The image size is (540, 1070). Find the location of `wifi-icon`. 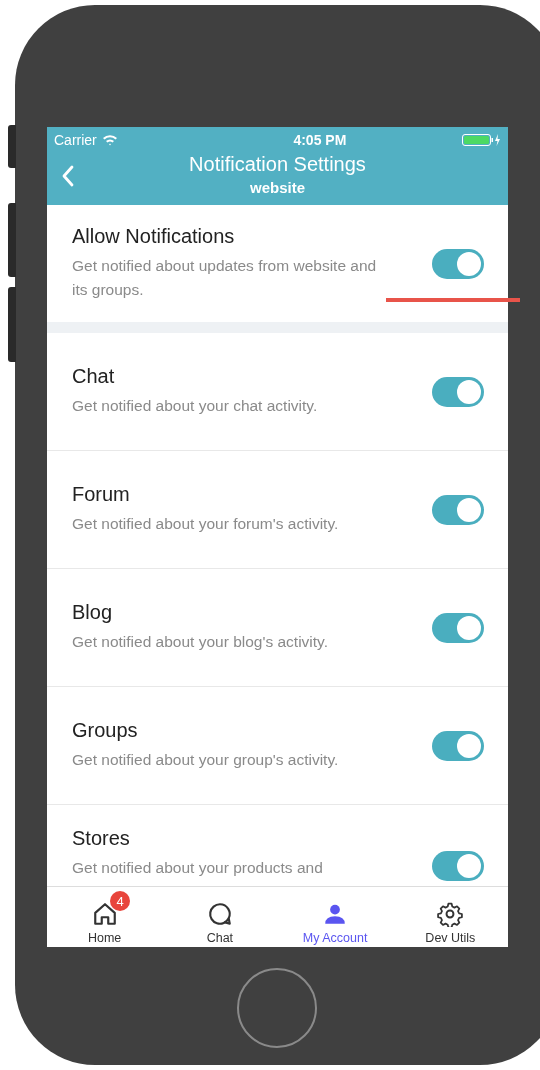

wifi-icon is located at coordinates (109, 140).